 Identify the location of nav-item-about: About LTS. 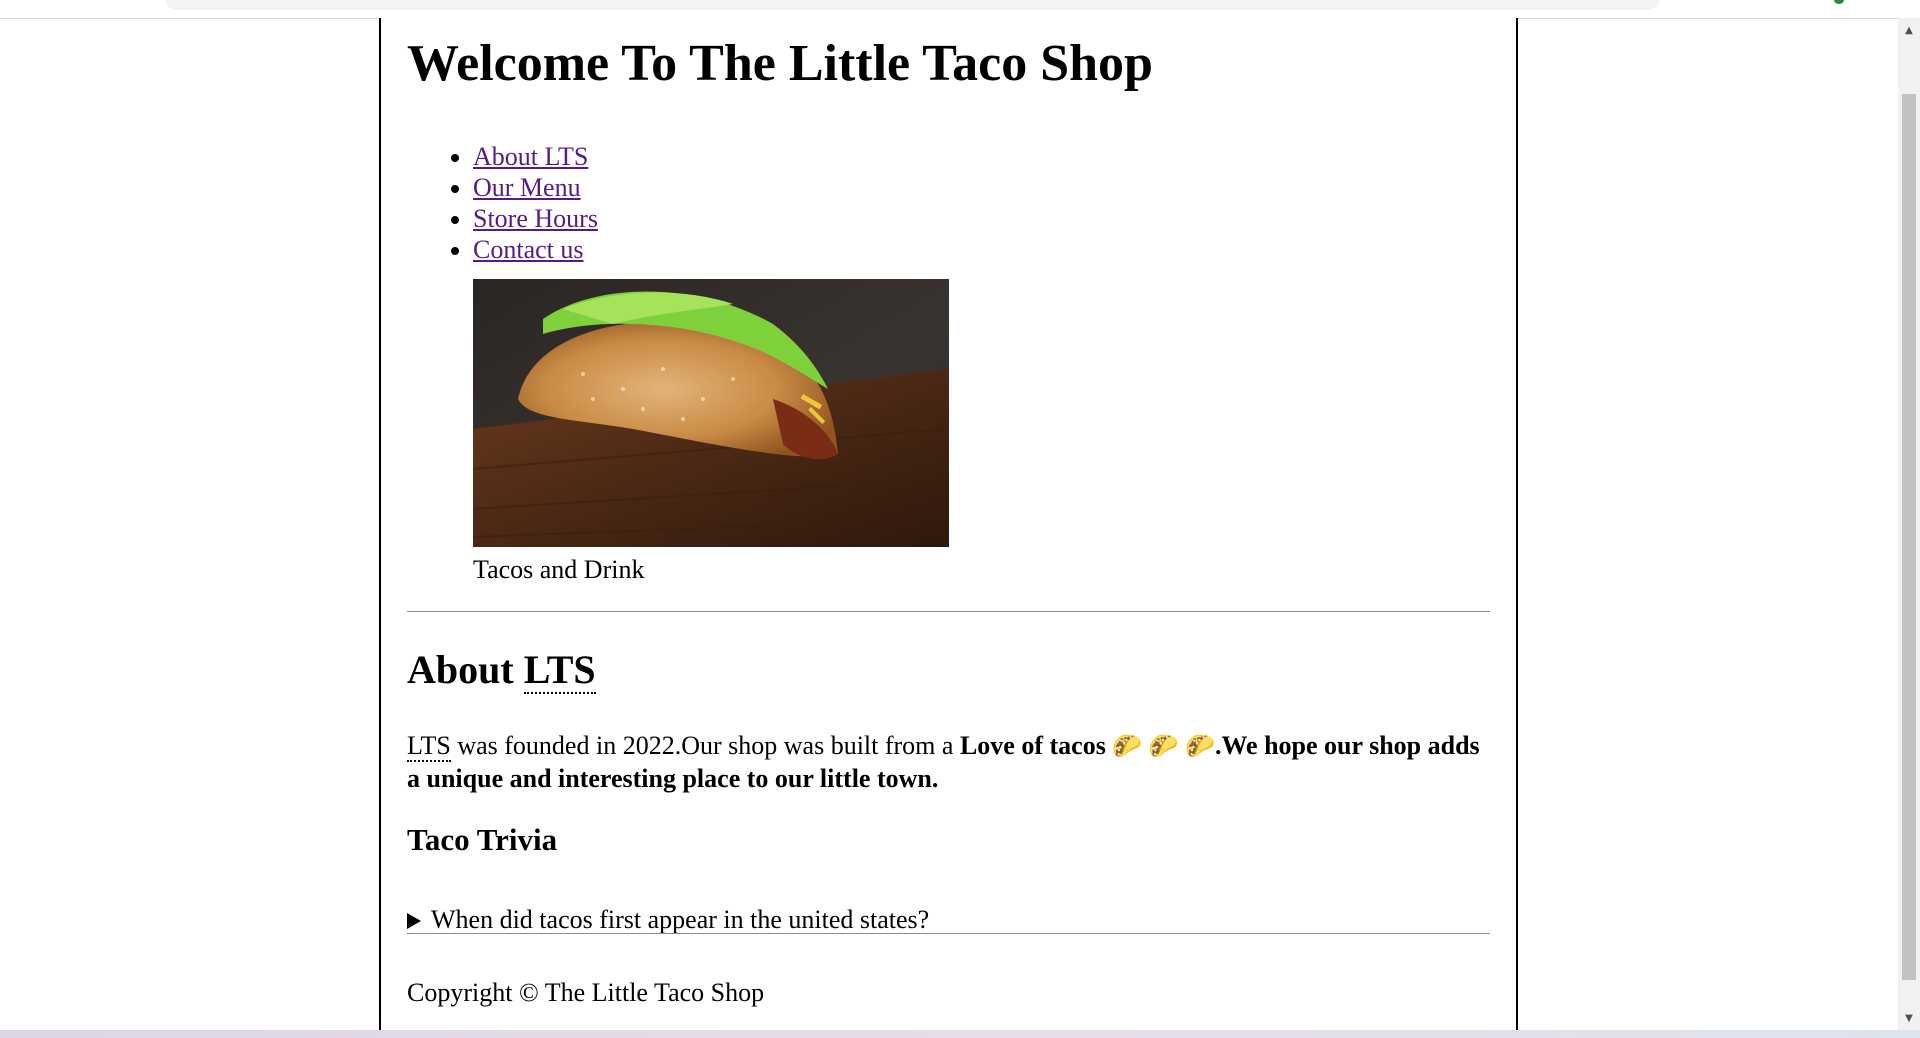
(535, 156).